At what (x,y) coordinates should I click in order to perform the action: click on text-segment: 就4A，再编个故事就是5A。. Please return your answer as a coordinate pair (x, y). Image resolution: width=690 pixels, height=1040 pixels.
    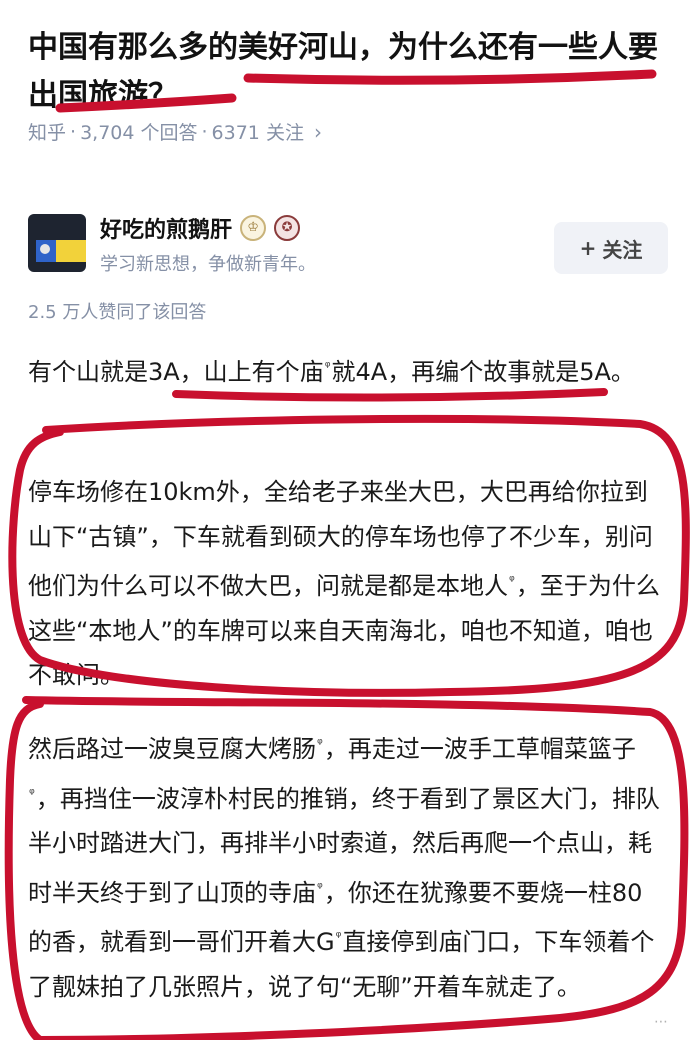
    Looking at the image, I should click on (483, 372).